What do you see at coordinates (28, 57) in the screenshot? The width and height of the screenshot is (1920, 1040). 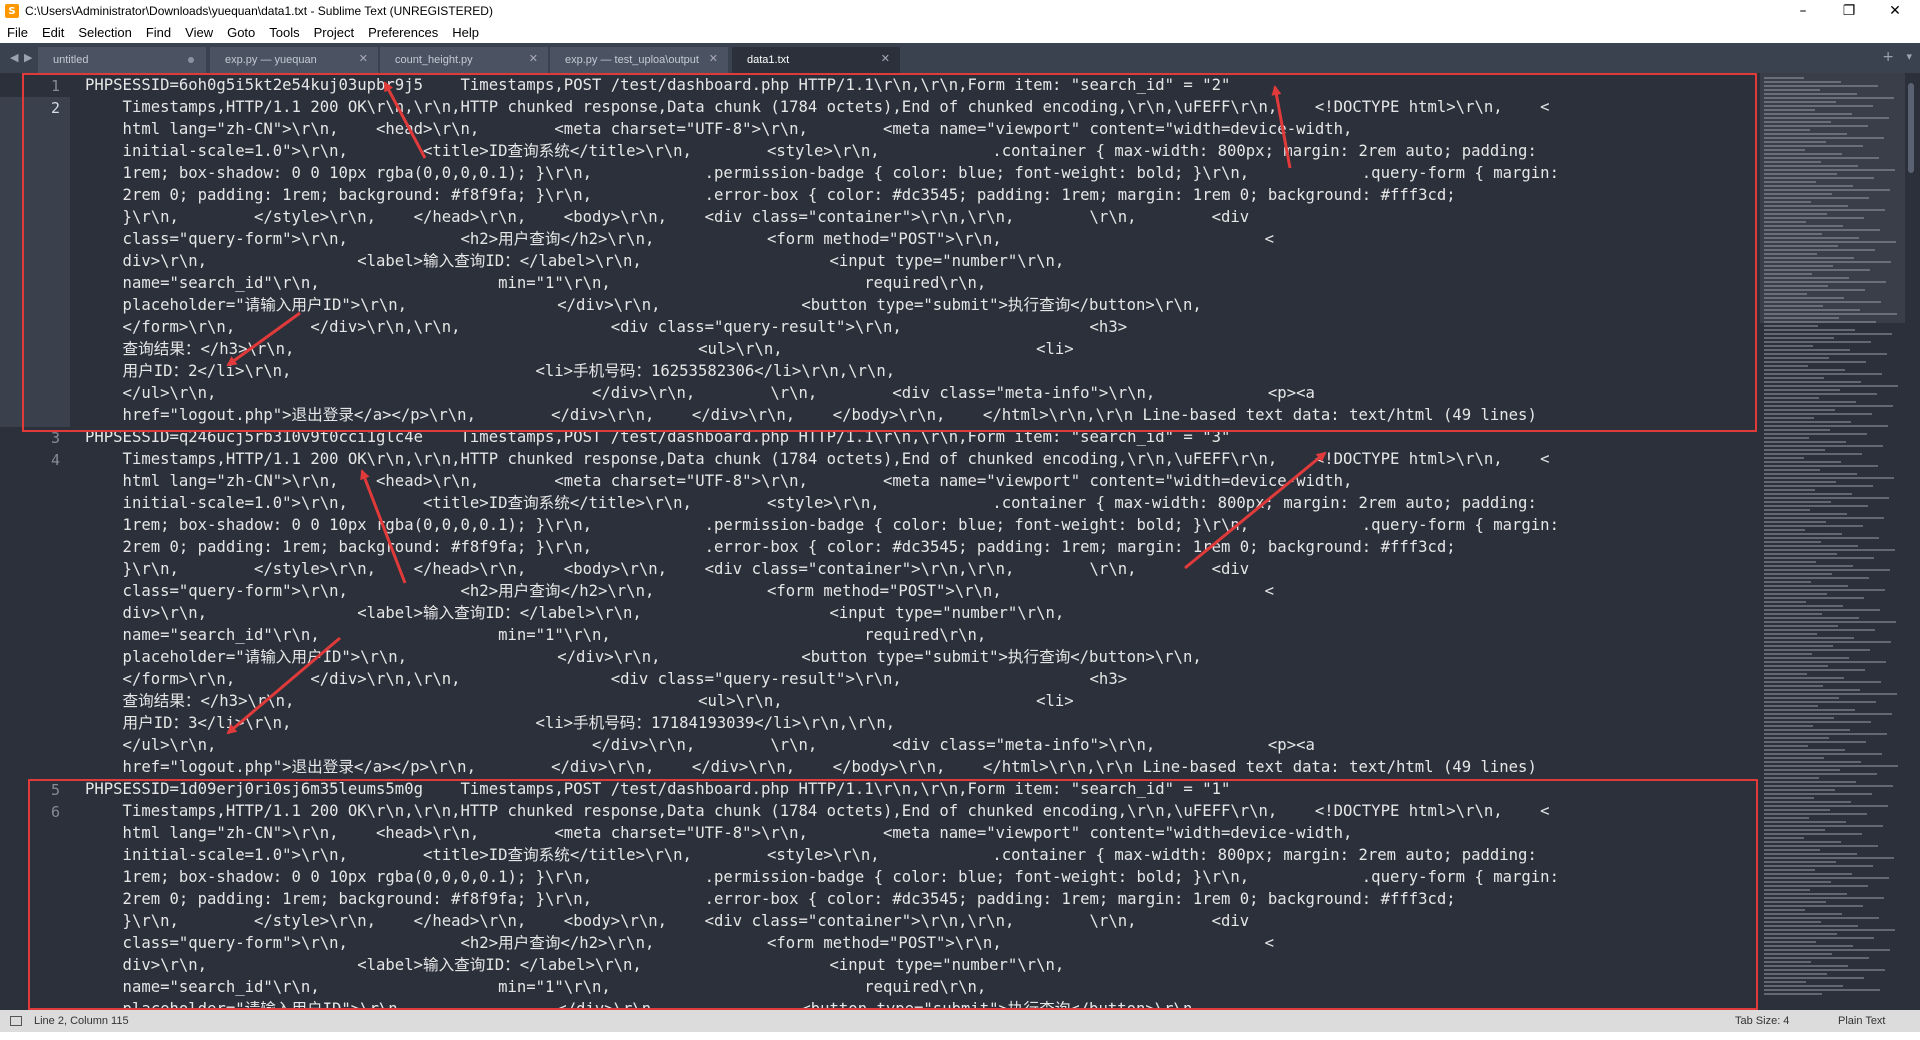 I see `forward-arrow-icon: ▶` at bounding box center [28, 57].